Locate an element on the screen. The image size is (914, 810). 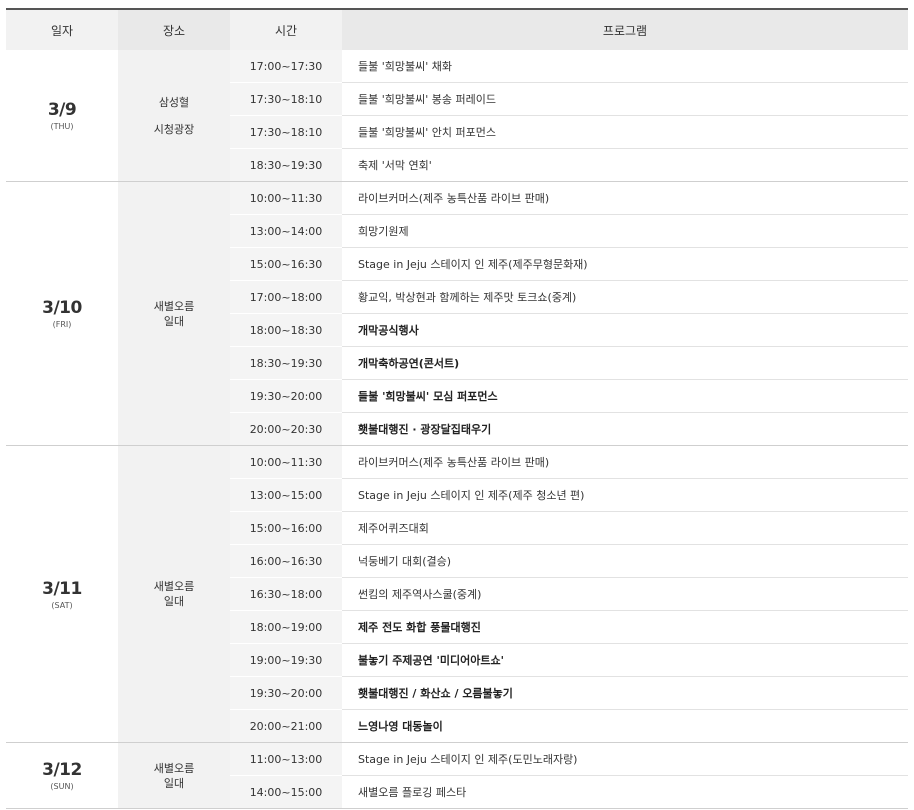
header-date: 일자 is located at coordinates (62, 29).